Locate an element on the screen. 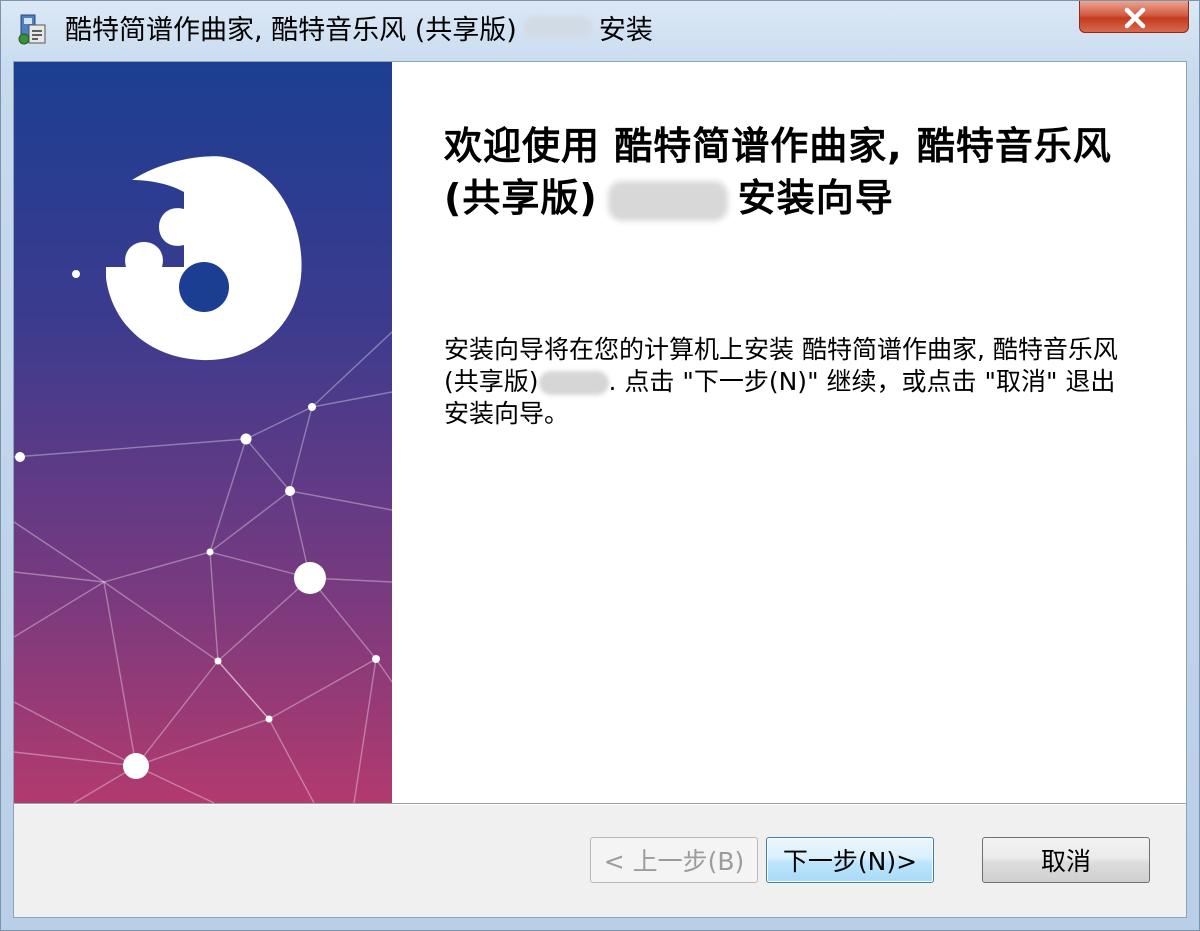 Image resolution: width=1200 pixels, height=931 pixels. cancel-button: 取消 is located at coordinates (1066, 860).